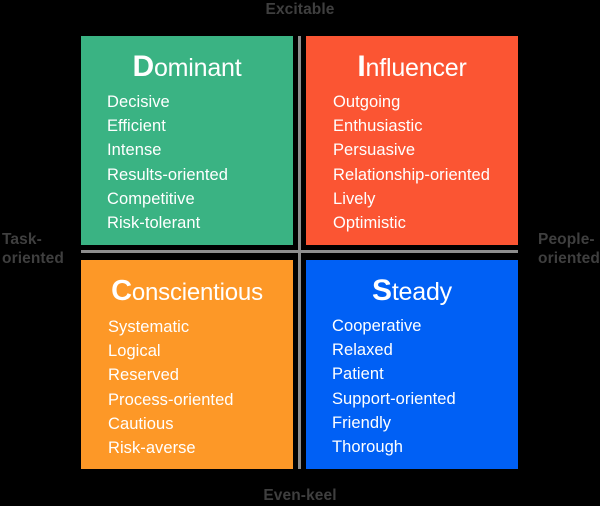  I want to click on quadrant-title-rest-conscientious: onscientious, so click(197, 292).